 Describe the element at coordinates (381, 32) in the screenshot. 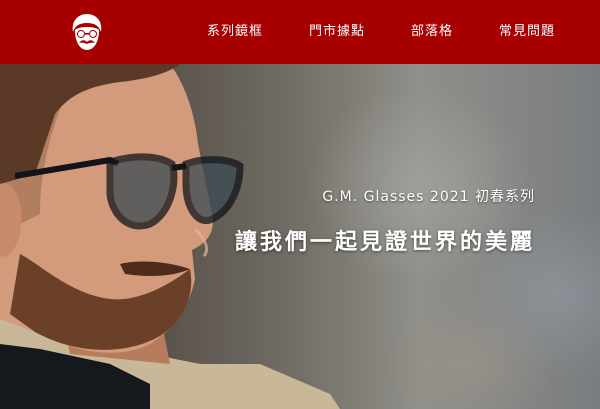

I see `main-nav: 系列鏡框 門市據點 部落格 常見問題` at that location.